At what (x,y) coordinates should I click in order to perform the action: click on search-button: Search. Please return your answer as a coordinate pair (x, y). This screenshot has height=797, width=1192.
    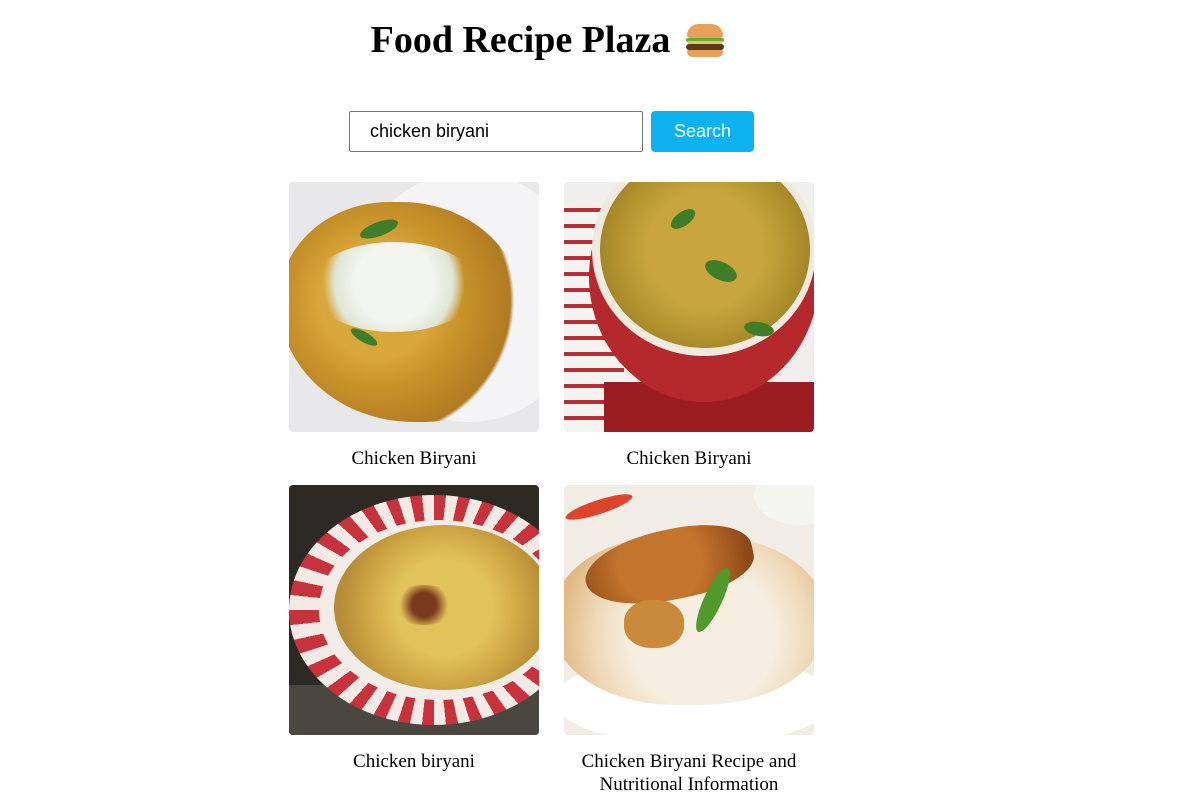
    Looking at the image, I should click on (702, 131).